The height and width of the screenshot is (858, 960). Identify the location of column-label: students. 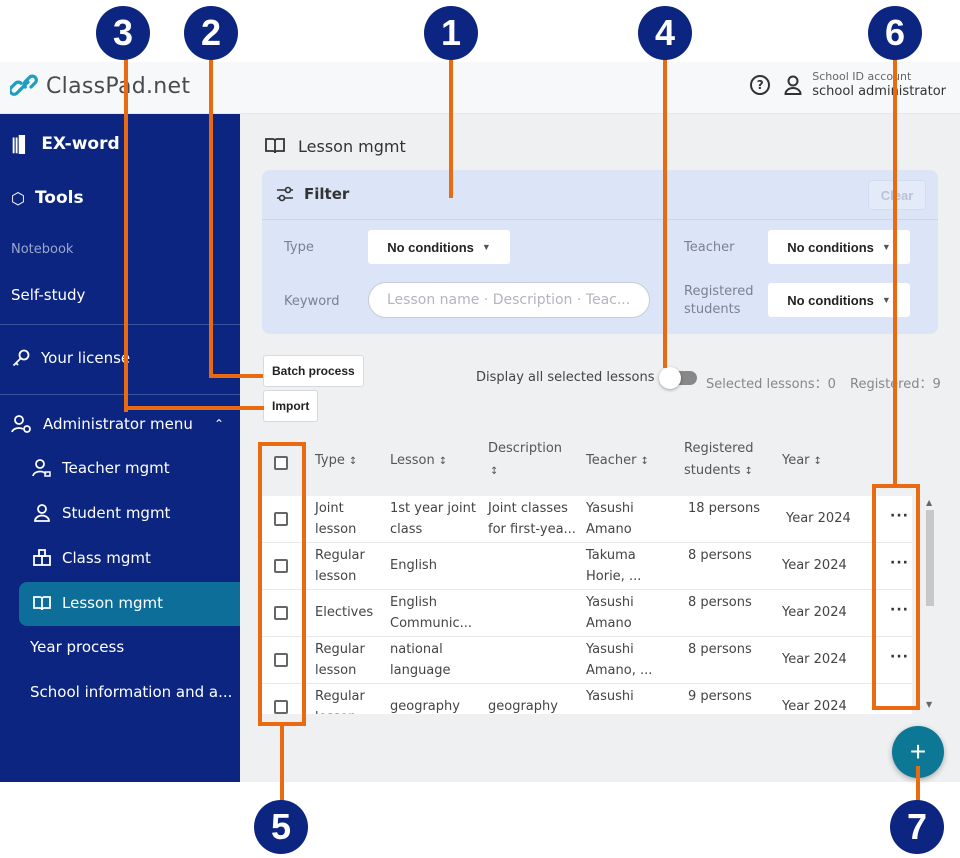
(712, 471).